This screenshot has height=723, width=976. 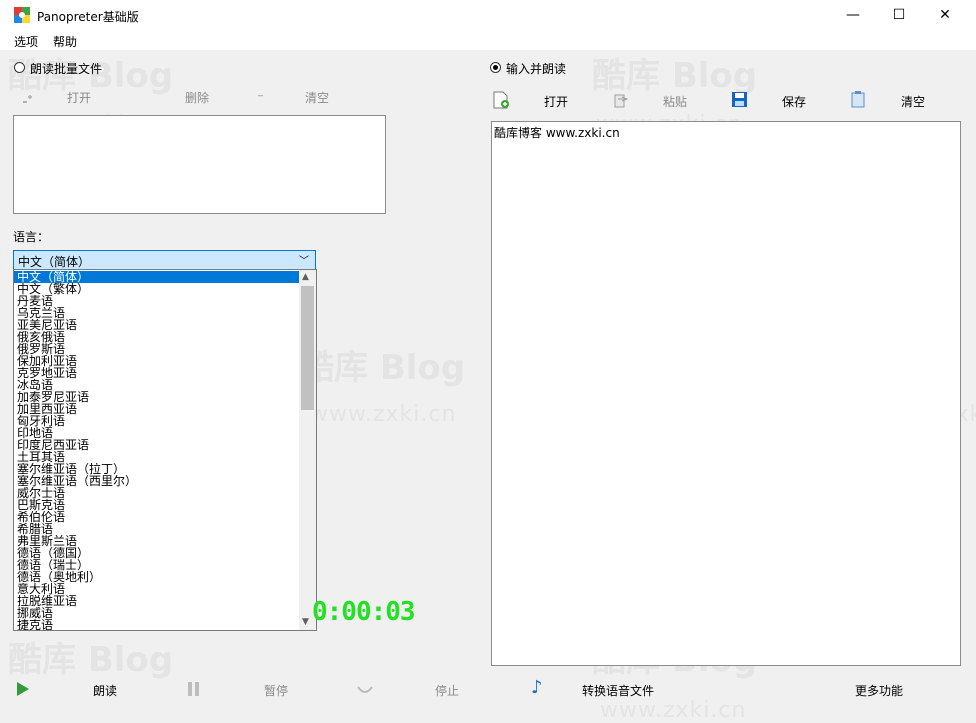 What do you see at coordinates (156, 529) in the screenshot?
I see `language-option: 希腊语` at bounding box center [156, 529].